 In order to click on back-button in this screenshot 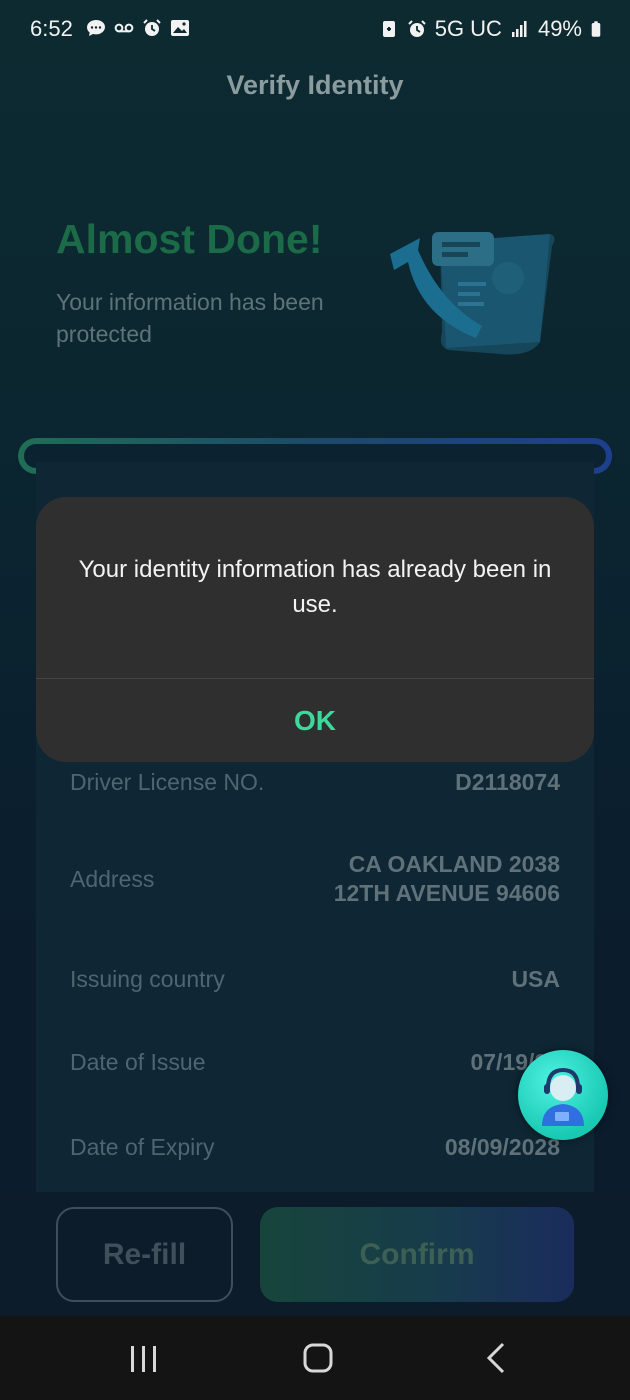, I will do `click(495, 1358)`.